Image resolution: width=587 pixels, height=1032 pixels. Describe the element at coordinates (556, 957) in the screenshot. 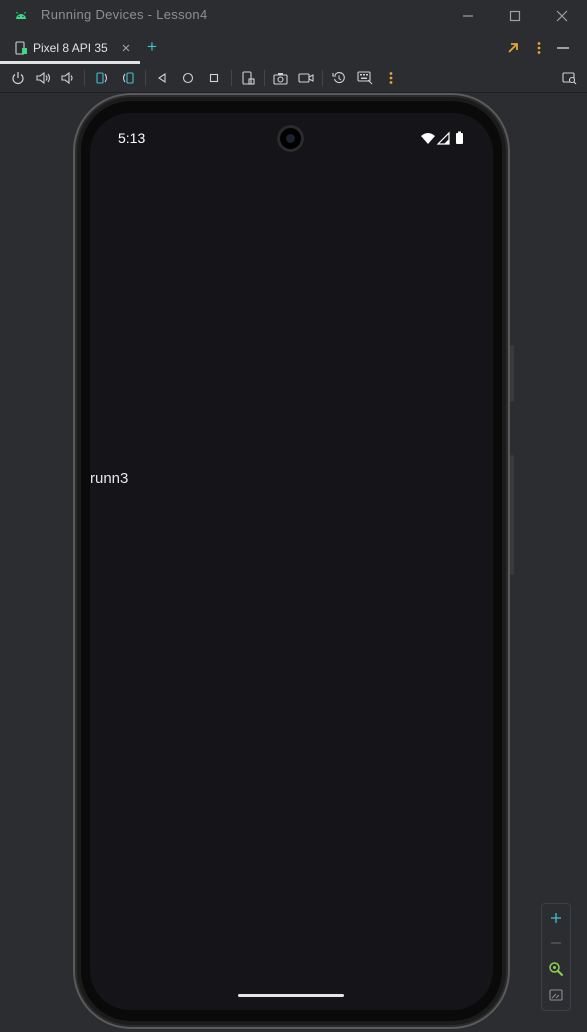

I see `zoom-controls` at that location.